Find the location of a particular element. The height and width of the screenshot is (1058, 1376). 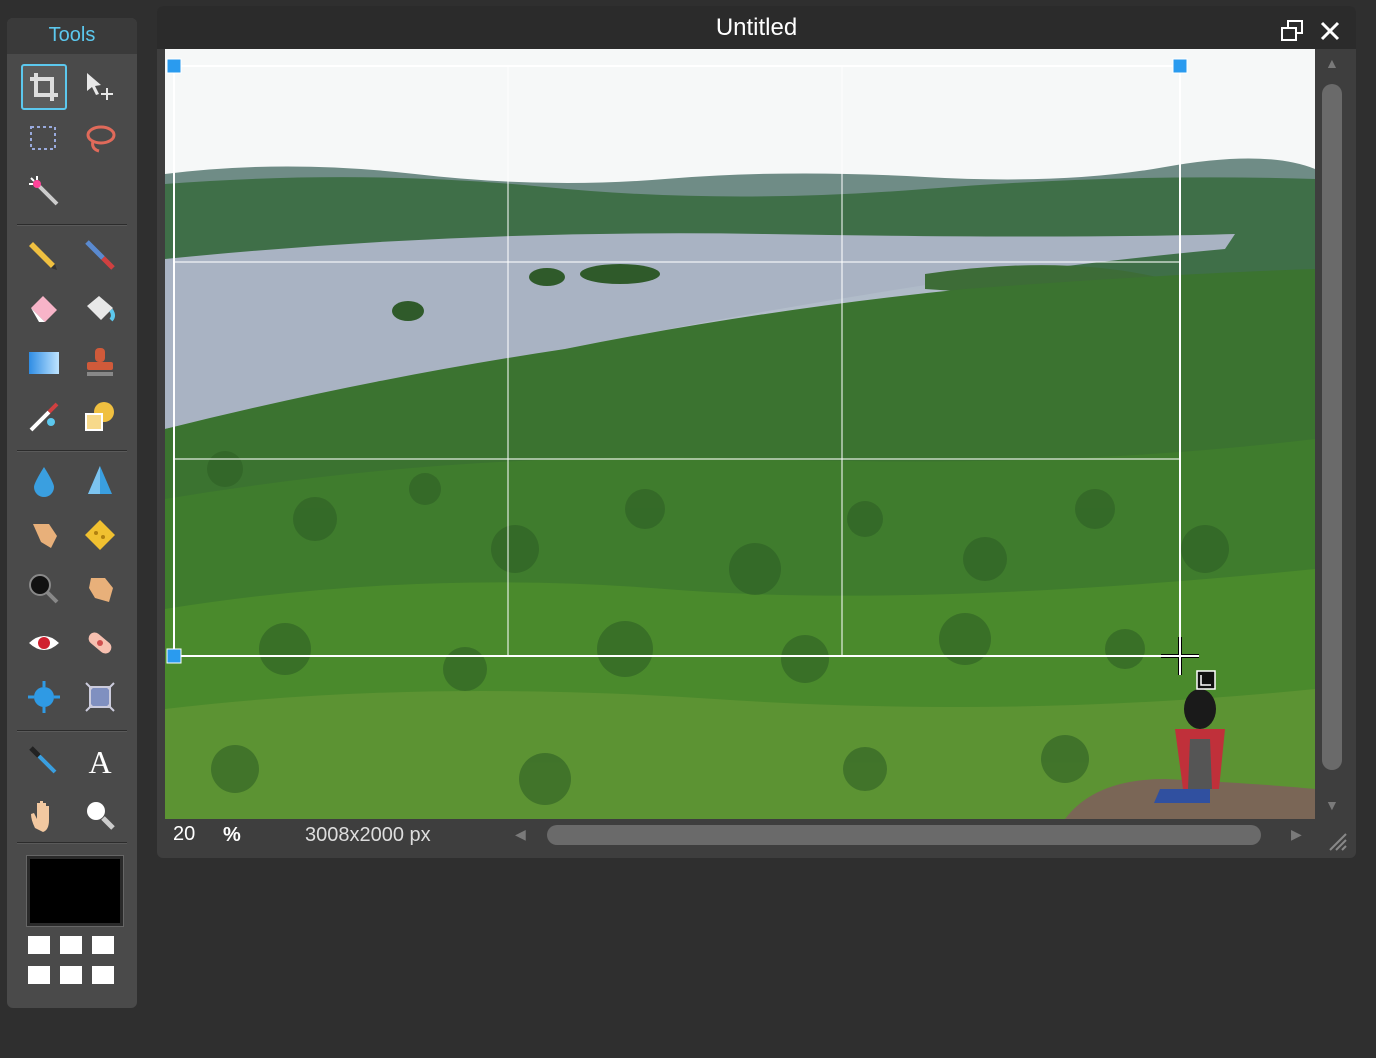

vertical-scrollbar: ▲ ▼ is located at coordinates (1333, 434).